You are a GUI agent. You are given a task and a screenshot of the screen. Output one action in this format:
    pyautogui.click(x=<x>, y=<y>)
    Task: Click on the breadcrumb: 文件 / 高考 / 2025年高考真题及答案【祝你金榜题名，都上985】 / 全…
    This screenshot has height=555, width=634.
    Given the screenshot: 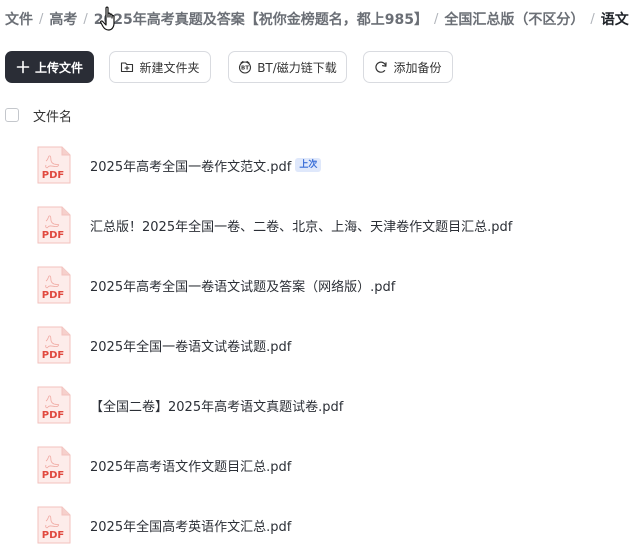 What is the action you would take?
    pyautogui.click(x=317, y=19)
    